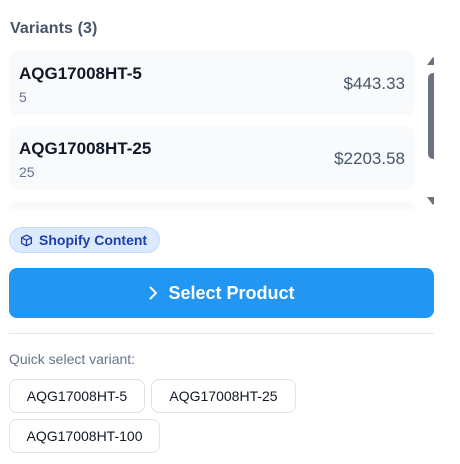 This screenshot has width=460, height=464. I want to click on variant-card: AQG17008HT-5 5 $443.33, so click(212, 83).